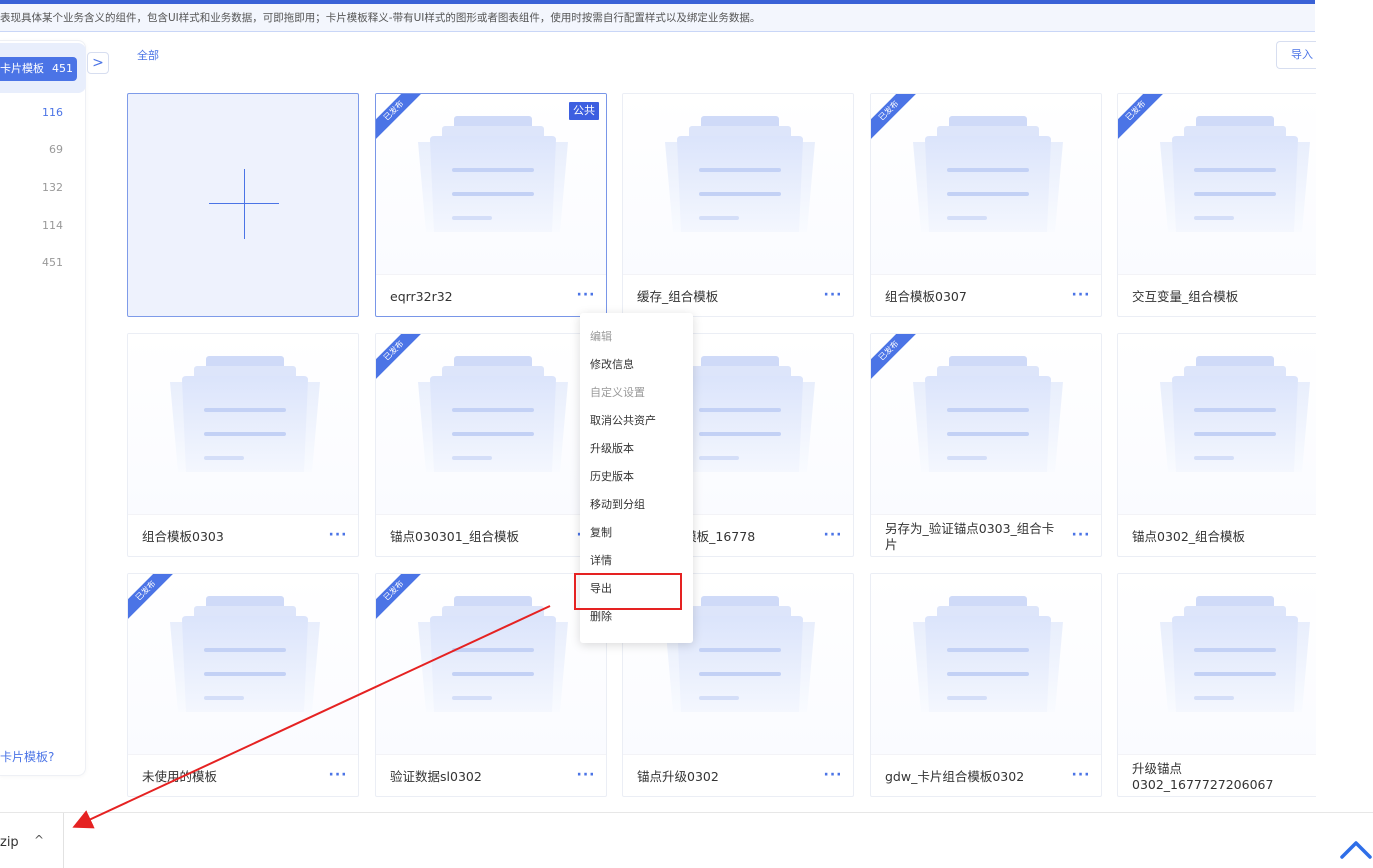  Describe the element at coordinates (1355, 847) in the screenshot. I see `scroll-to-top-icon` at that location.